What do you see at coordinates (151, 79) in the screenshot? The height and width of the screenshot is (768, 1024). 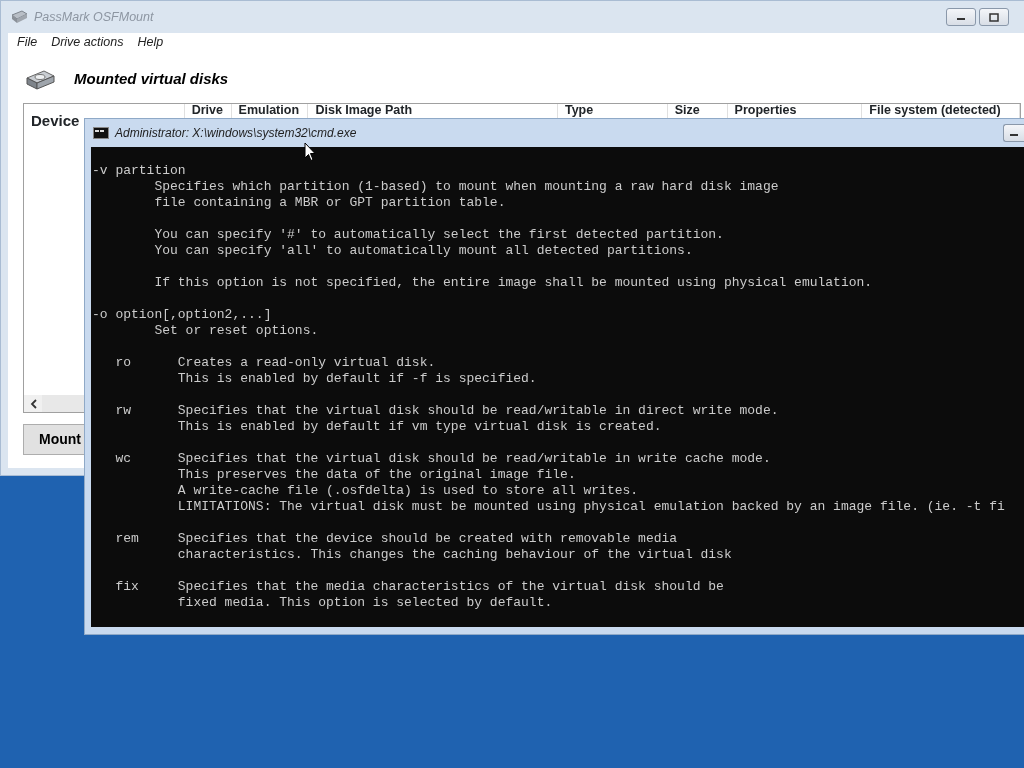 I see `section-heading: Mounted virtual disks` at bounding box center [151, 79].